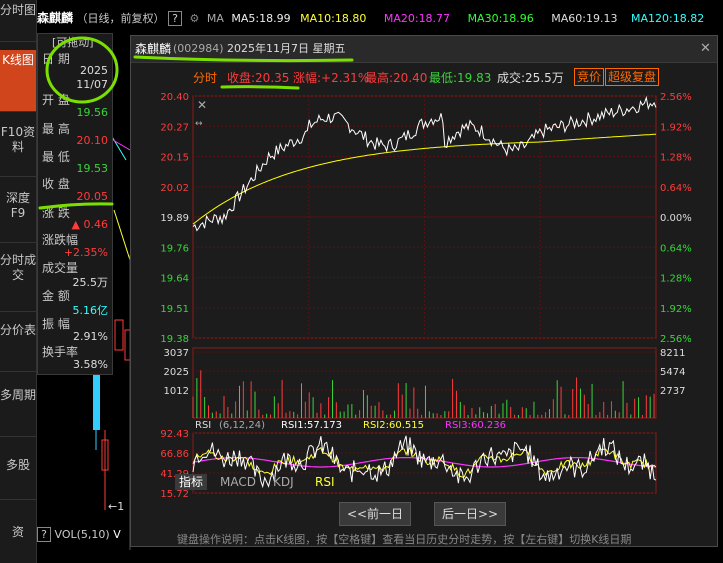 The height and width of the screenshot is (563, 723). I want to click on date-md: 11/07, so click(92, 84).